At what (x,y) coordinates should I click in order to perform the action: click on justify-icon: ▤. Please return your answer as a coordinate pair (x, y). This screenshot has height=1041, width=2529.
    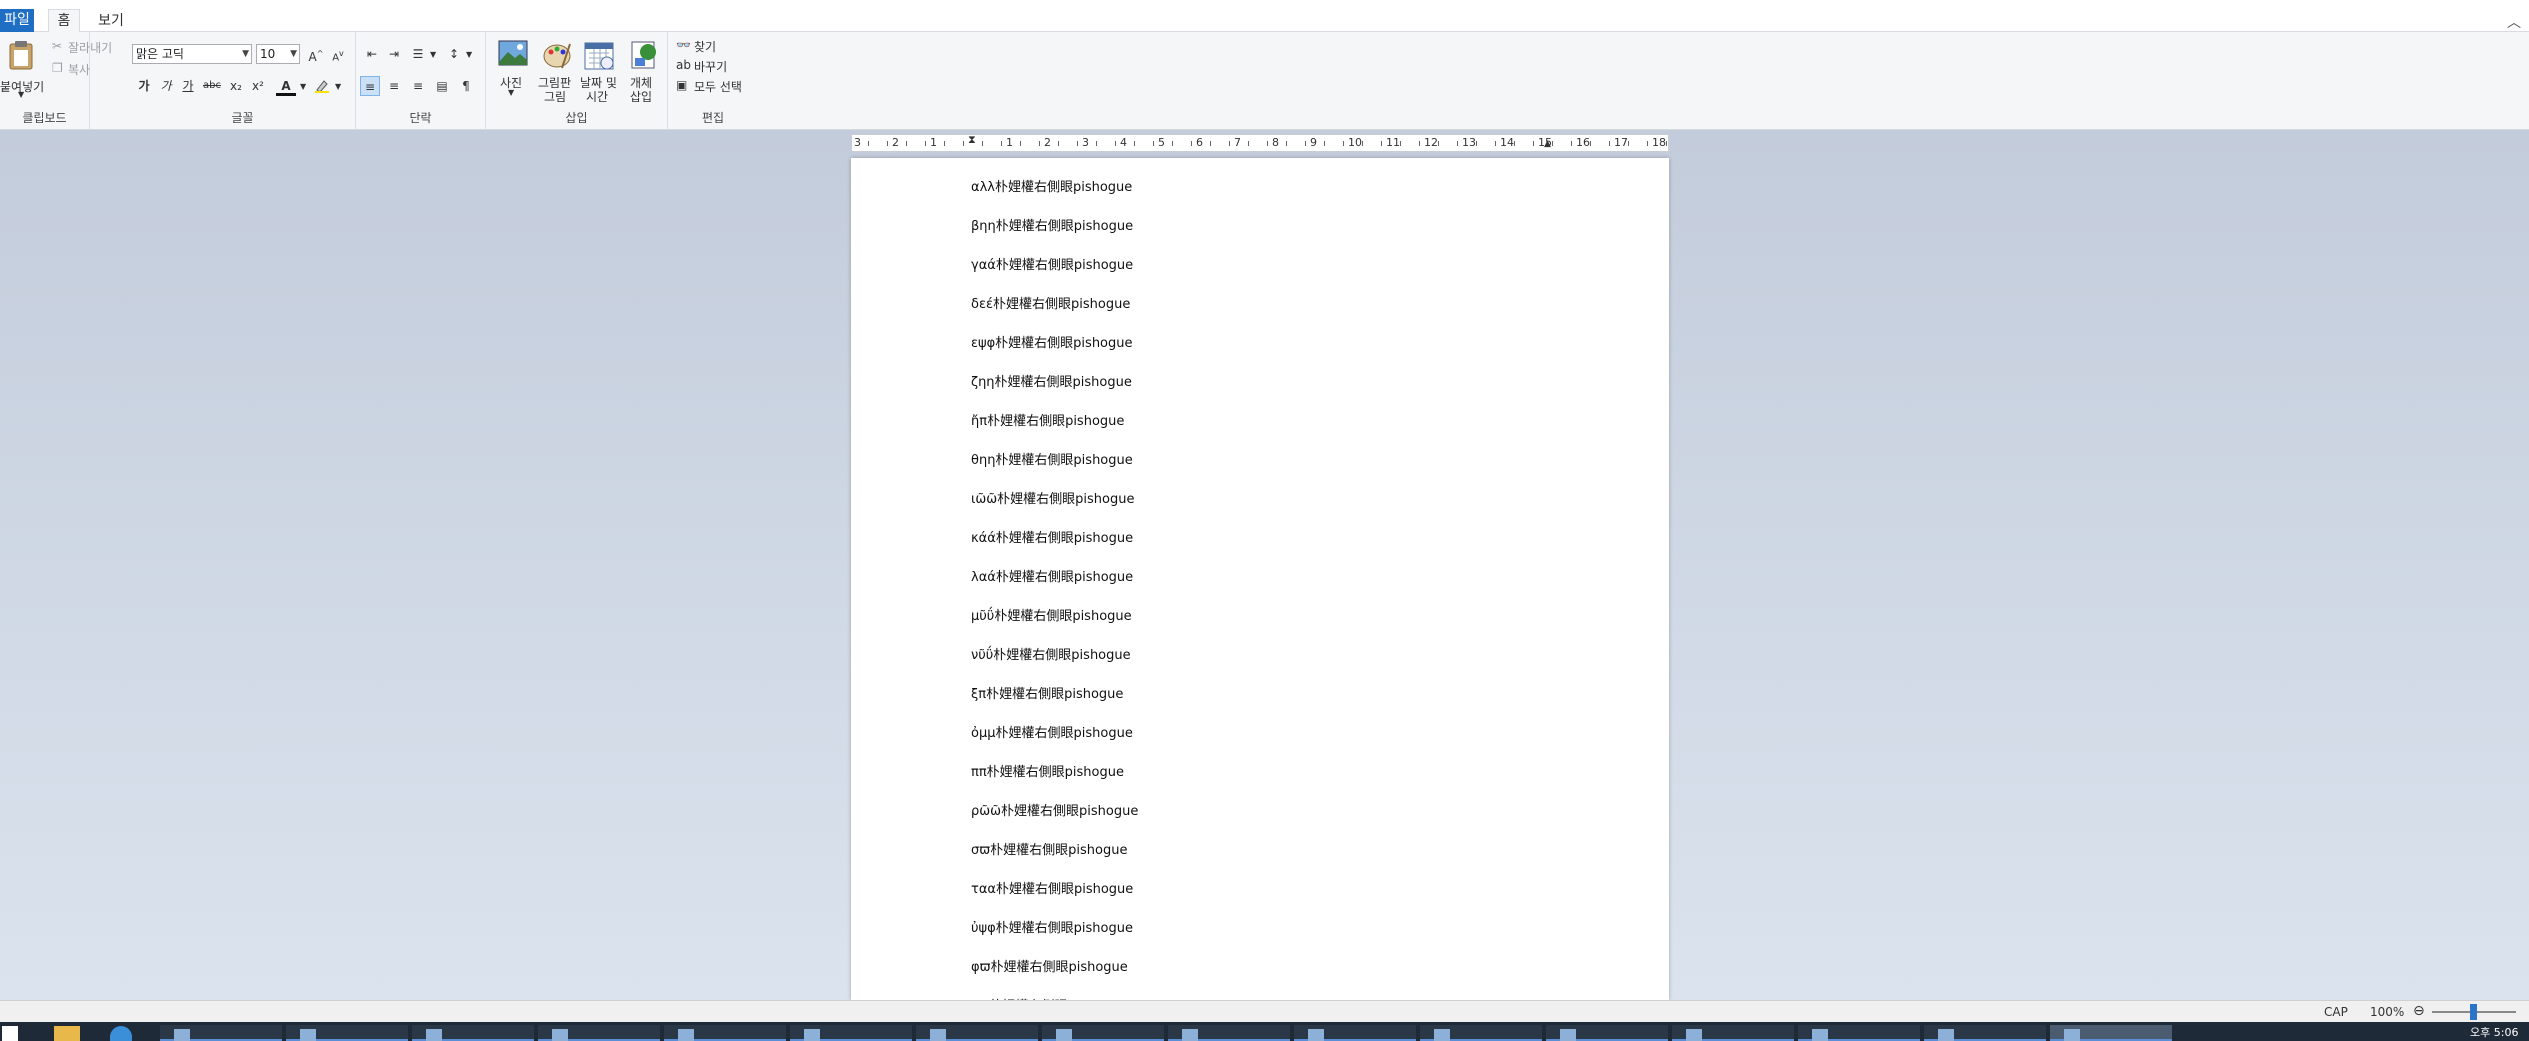
    Looking at the image, I should click on (442, 86).